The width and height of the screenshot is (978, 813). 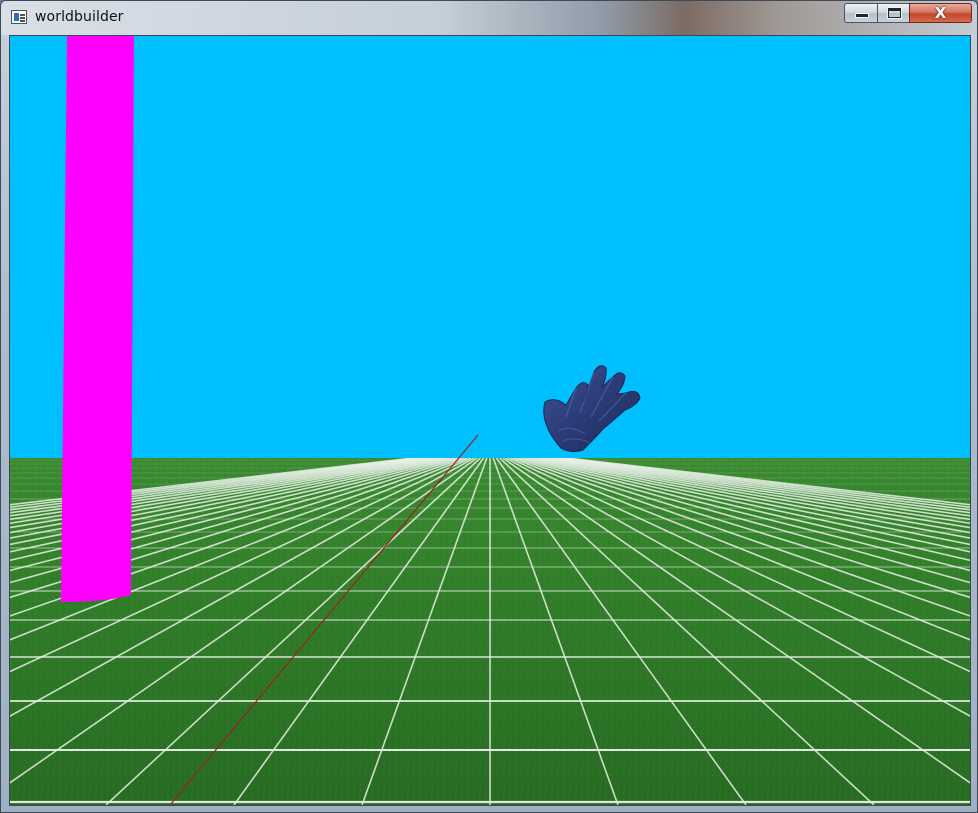 I want to click on close-icon: X, so click(x=940, y=13).